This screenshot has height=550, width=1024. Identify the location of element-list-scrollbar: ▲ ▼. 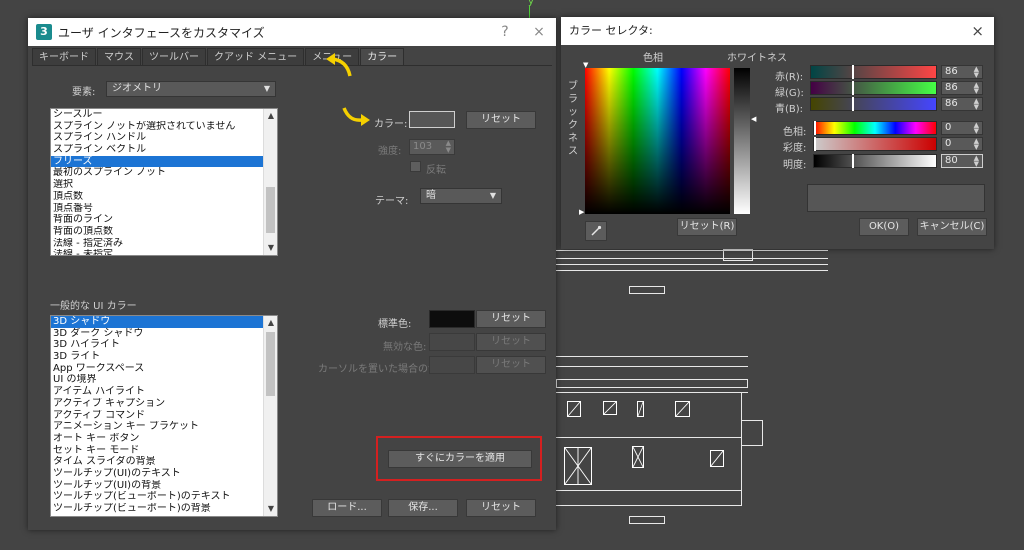
(270, 182).